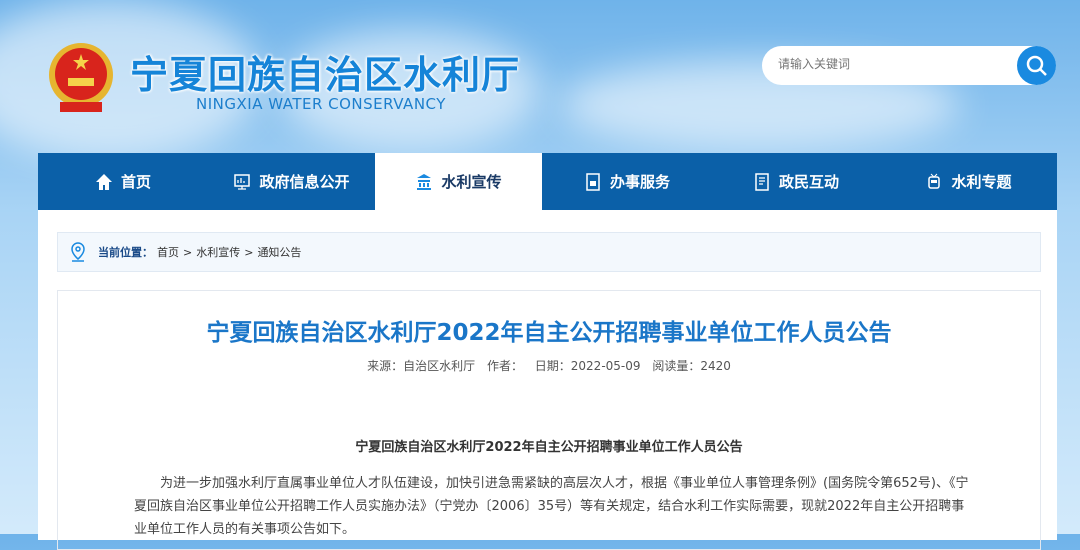  Describe the element at coordinates (471, 182) in the screenshot. I see `nav-label: 水利宣传` at that location.